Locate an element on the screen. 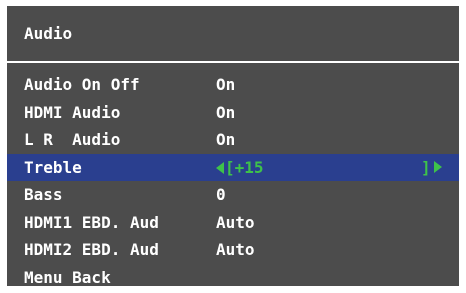 This screenshot has height=293, width=466. menu-item-bass: Bass 0 is located at coordinates (233, 195).